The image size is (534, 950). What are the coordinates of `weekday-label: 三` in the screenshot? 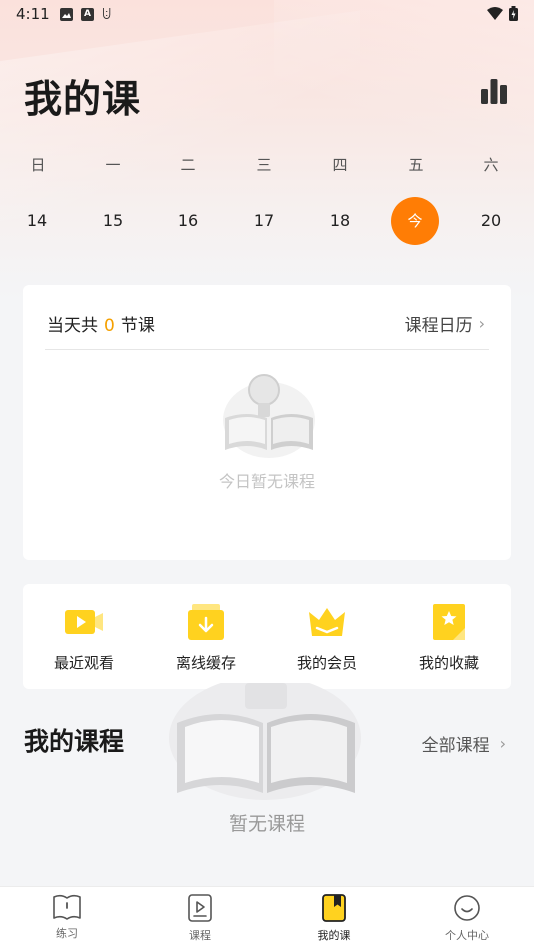 It's located at (264, 165).